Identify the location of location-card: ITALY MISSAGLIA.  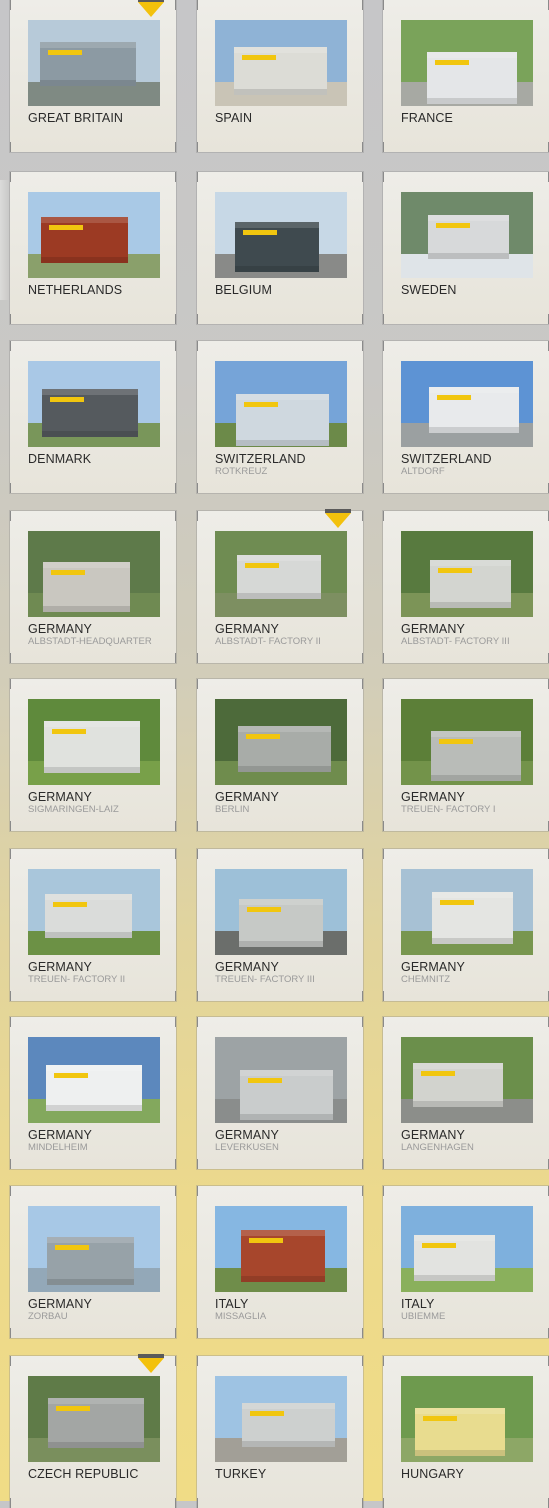
(280, 1262).